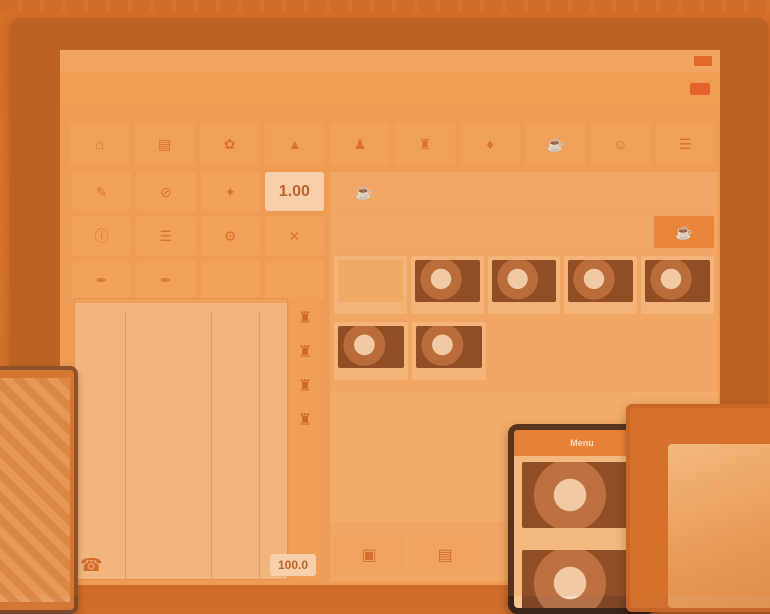 The height and width of the screenshot is (614, 770). I want to click on toolbar-item-alert: ▲, so click(295, 144).